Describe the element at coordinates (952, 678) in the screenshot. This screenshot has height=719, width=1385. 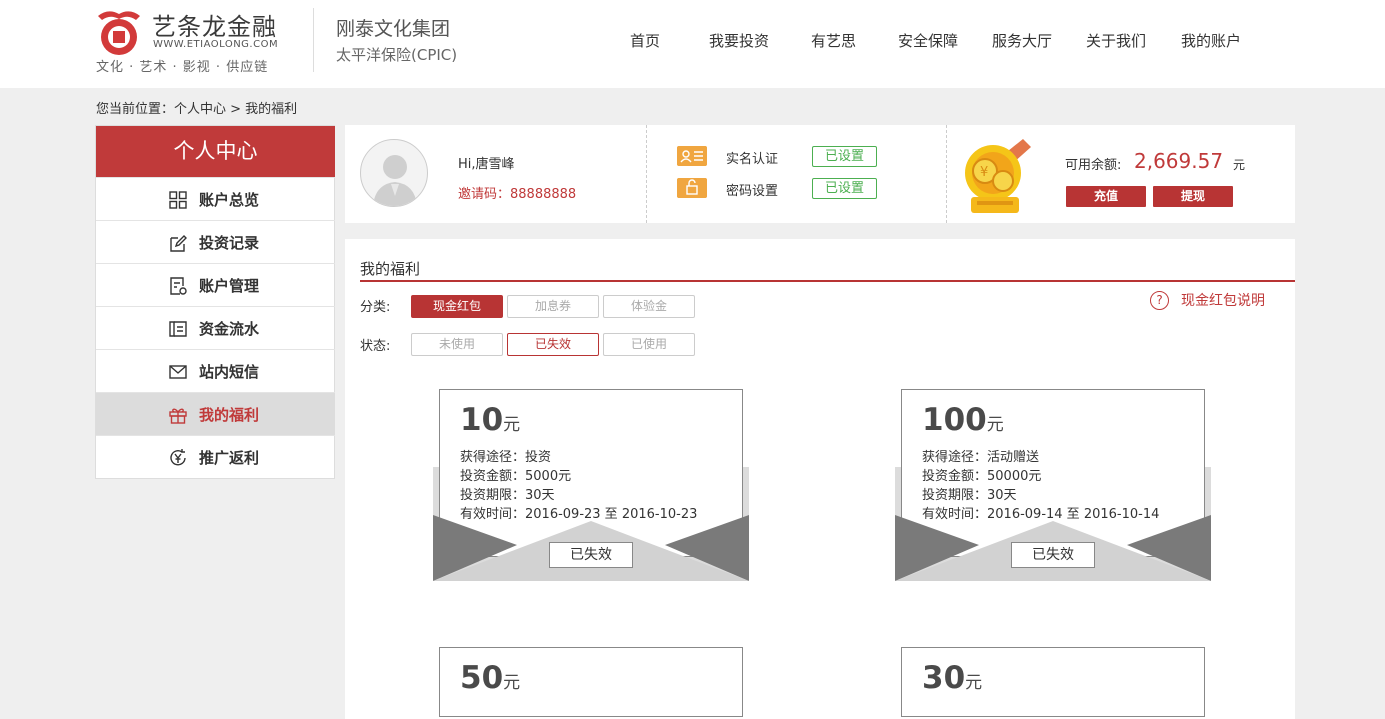
I see `coupon-amount: 30元` at that location.